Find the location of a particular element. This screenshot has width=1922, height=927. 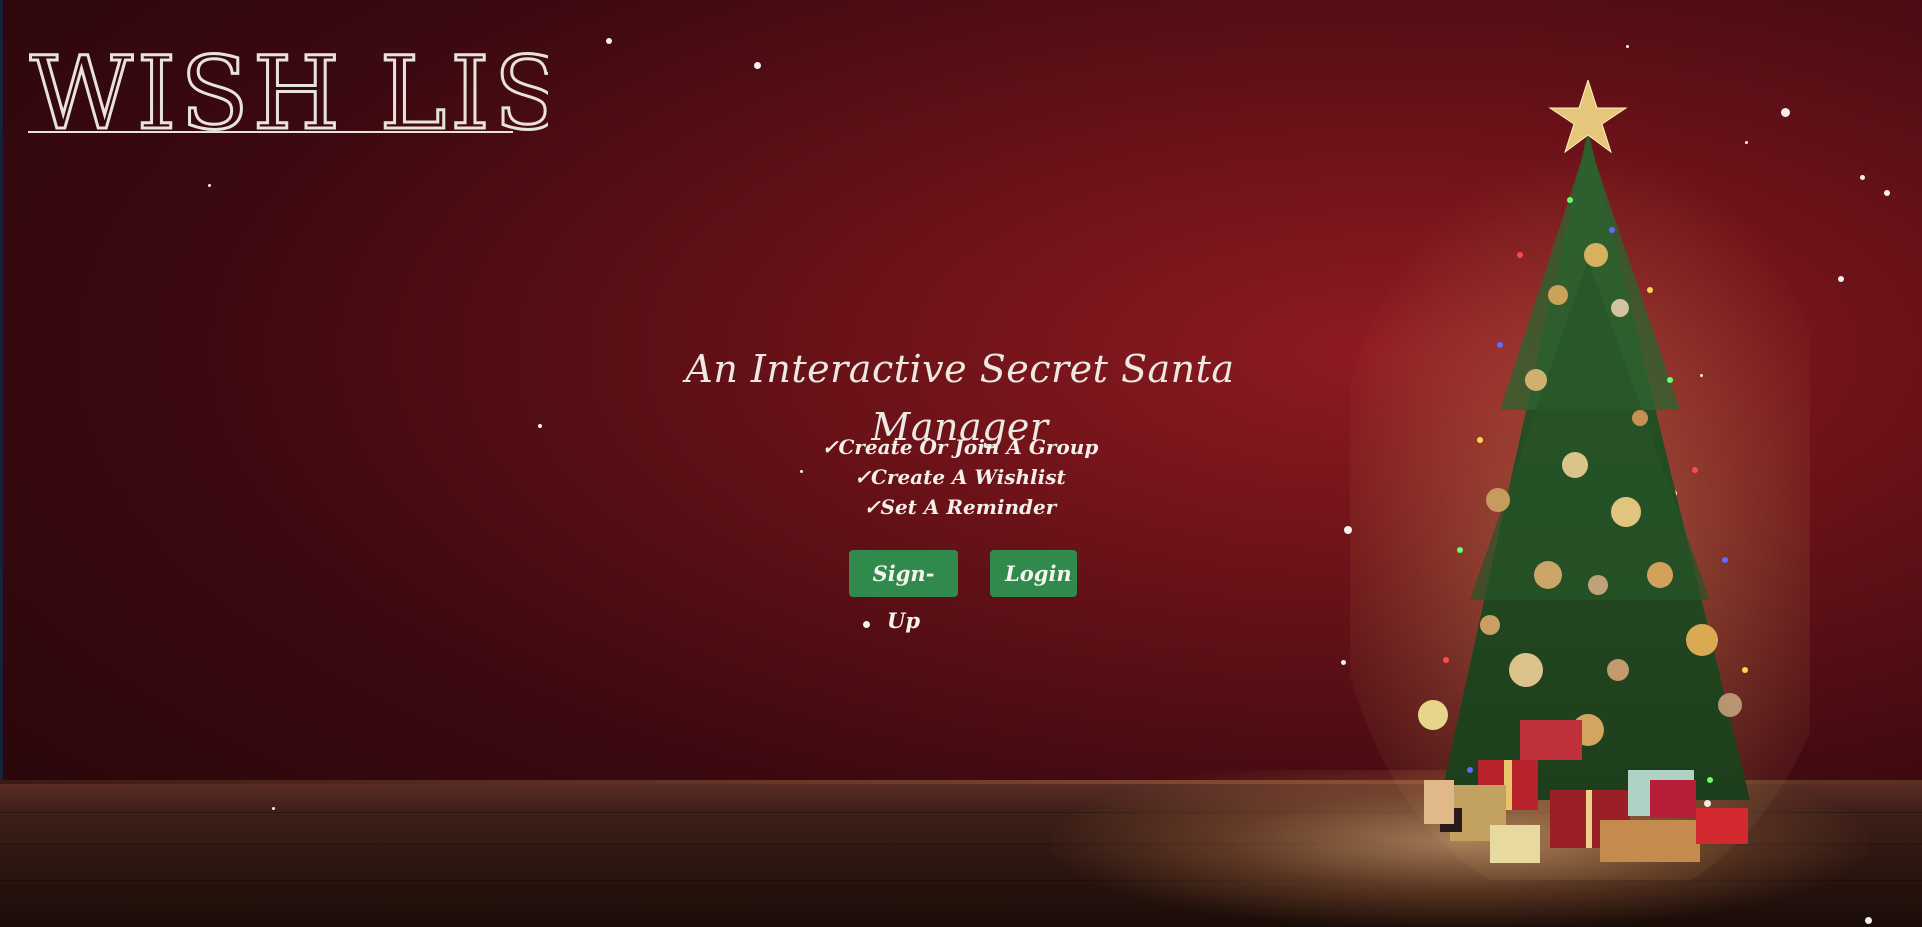

auth-buttons: Sign-Up Login is located at coordinates (963, 591).